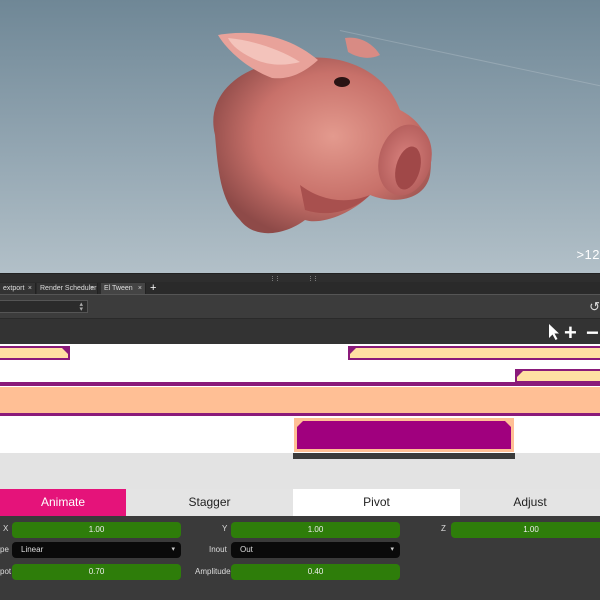  I want to click on context-dropdown: ▴ ▾, so click(44, 306).